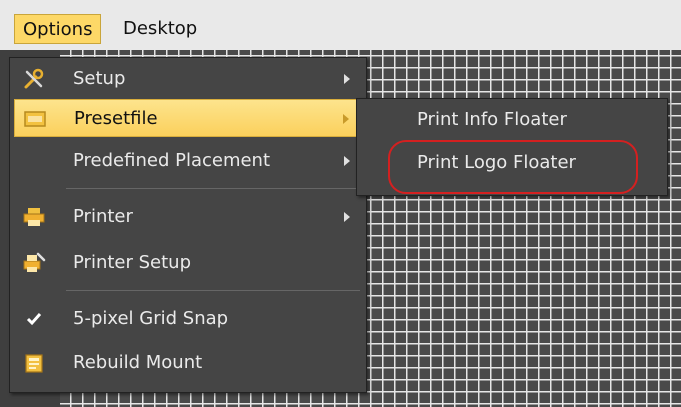 Image resolution: width=681 pixels, height=407 pixels. I want to click on menu-item-label: Presetfile, so click(116, 118).